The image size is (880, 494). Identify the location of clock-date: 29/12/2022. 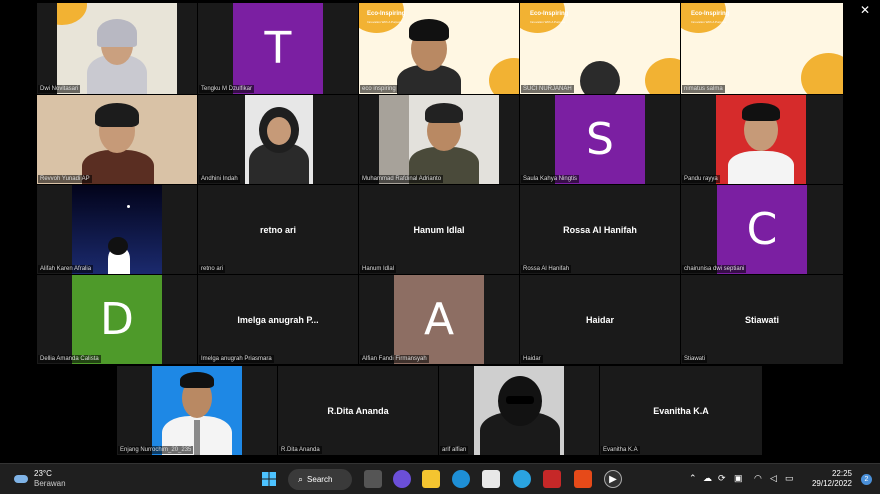
(831, 483).